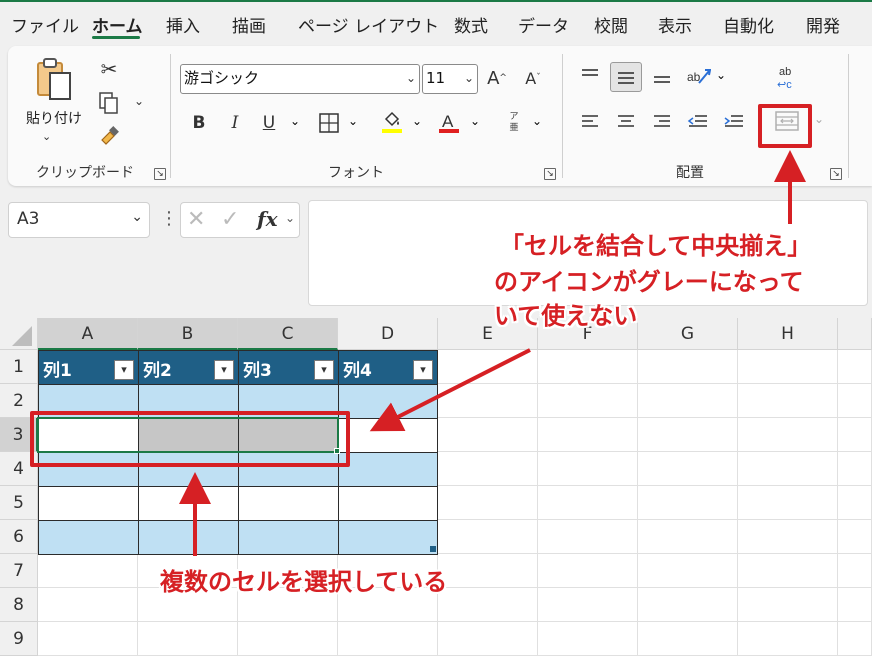 The height and width of the screenshot is (656, 872). I want to click on merge-note-line-1: 「セルを結合して中央揃え」, so click(656, 246).